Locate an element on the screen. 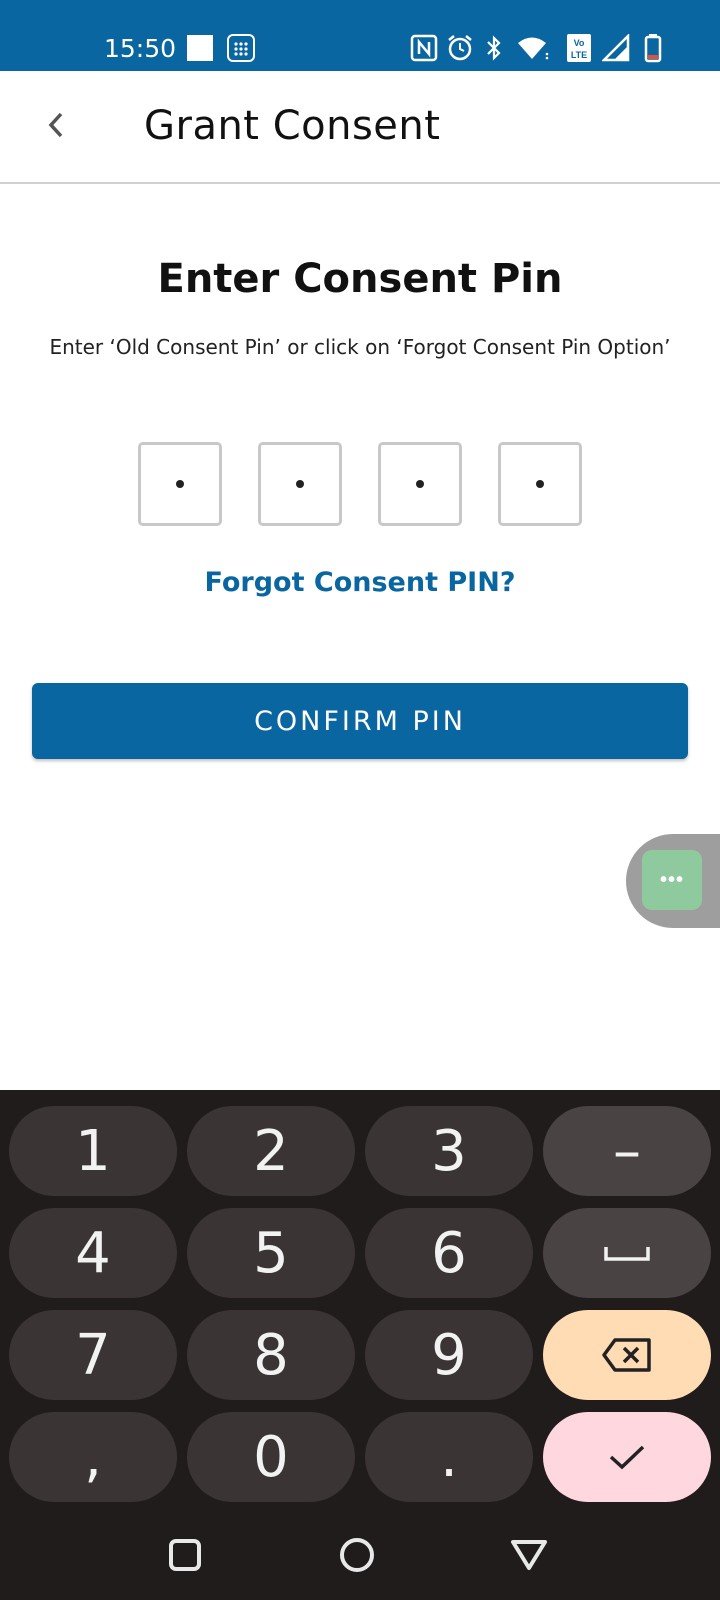 Image resolution: width=720 pixels, height=1600 pixels. space-bar-icon is located at coordinates (627, 1254).